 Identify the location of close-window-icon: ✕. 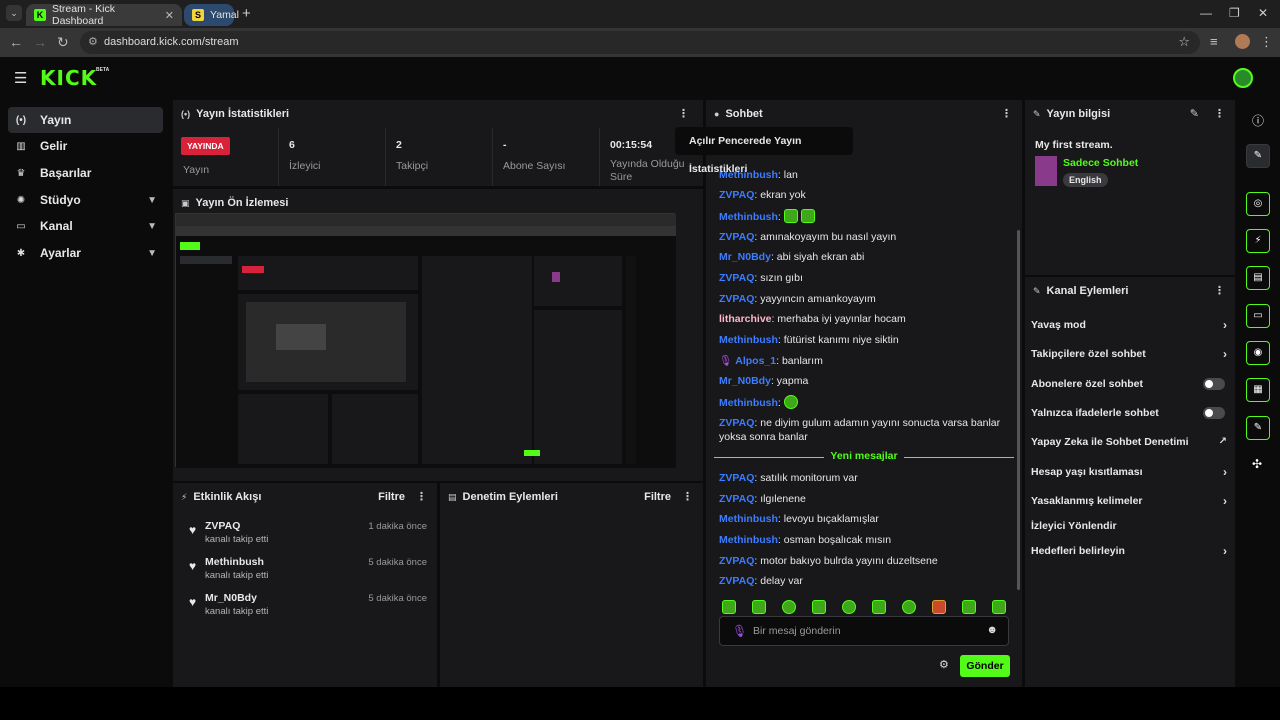
(1263, 13).